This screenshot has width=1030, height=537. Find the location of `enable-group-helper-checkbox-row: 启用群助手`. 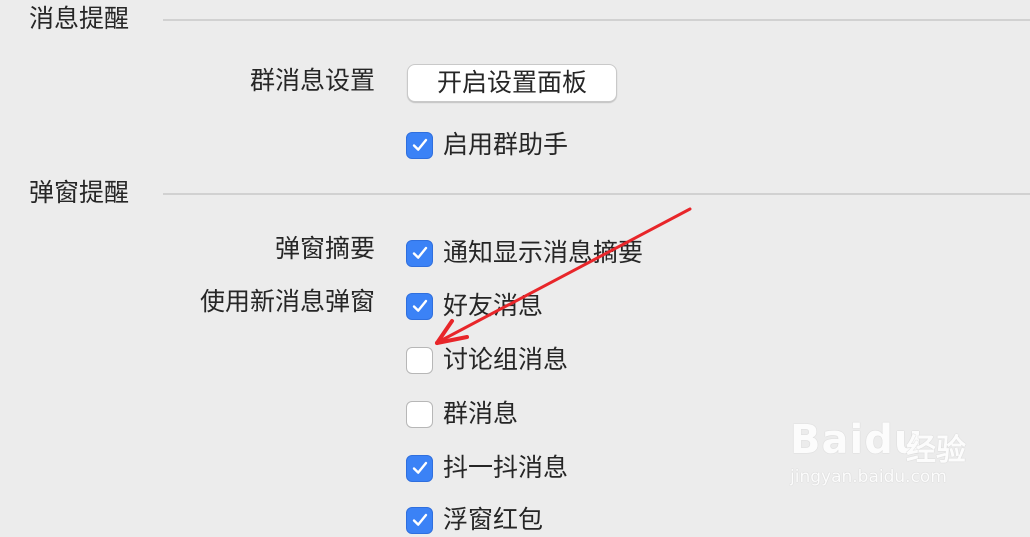

enable-group-helper-checkbox-row: 启用群助手 is located at coordinates (487, 145).